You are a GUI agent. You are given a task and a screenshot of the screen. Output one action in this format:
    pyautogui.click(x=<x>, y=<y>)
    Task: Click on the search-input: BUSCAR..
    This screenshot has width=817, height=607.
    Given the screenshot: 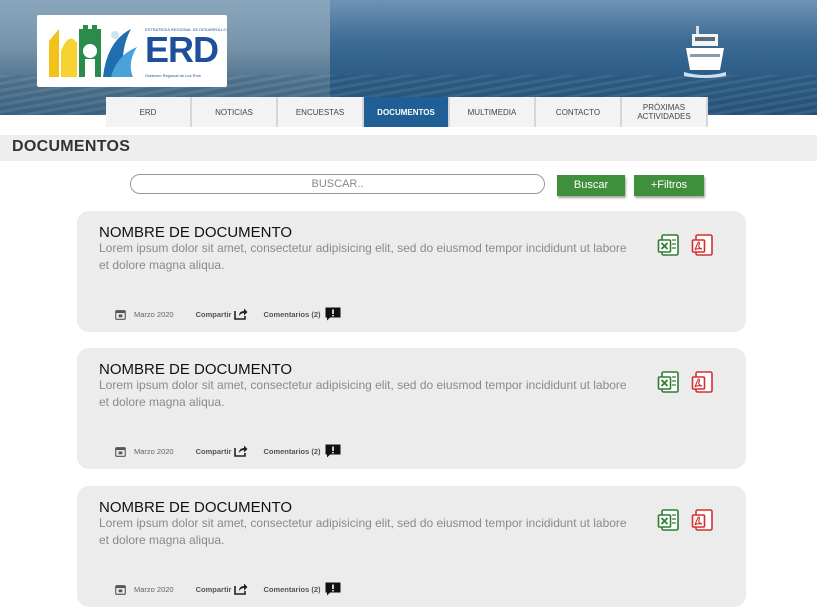 What is the action you would take?
    pyautogui.click(x=337, y=184)
    